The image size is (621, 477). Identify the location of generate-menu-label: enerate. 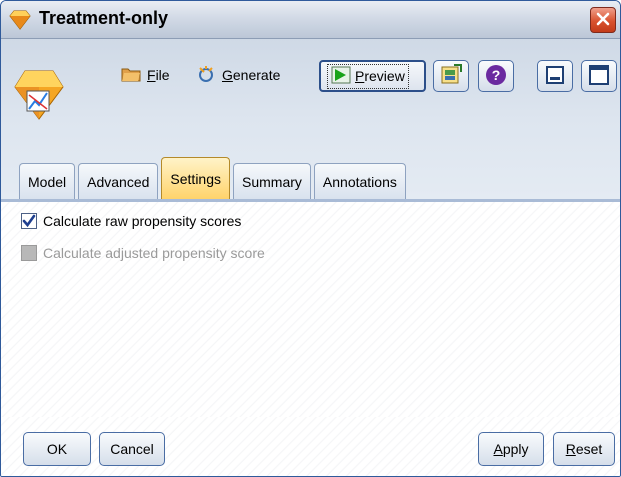
(256, 75).